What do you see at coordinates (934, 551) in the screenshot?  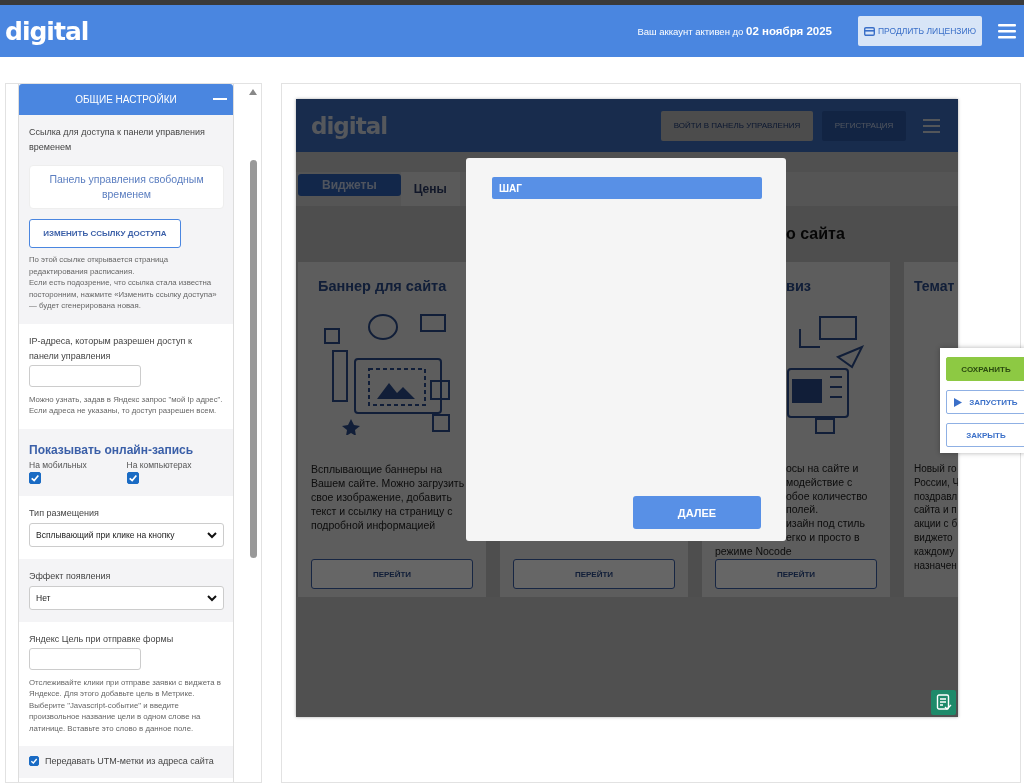 I see `card-text-line: каждому` at bounding box center [934, 551].